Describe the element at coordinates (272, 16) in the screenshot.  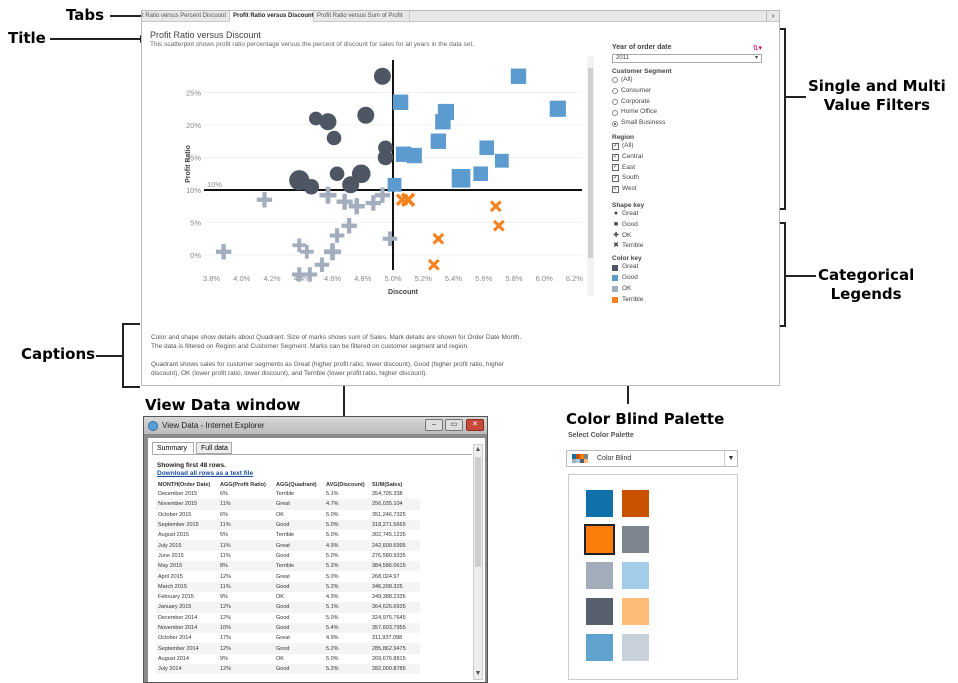
I see `tab-profit-ratio-vs-discount: Profit Ratio versus Discount` at that location.